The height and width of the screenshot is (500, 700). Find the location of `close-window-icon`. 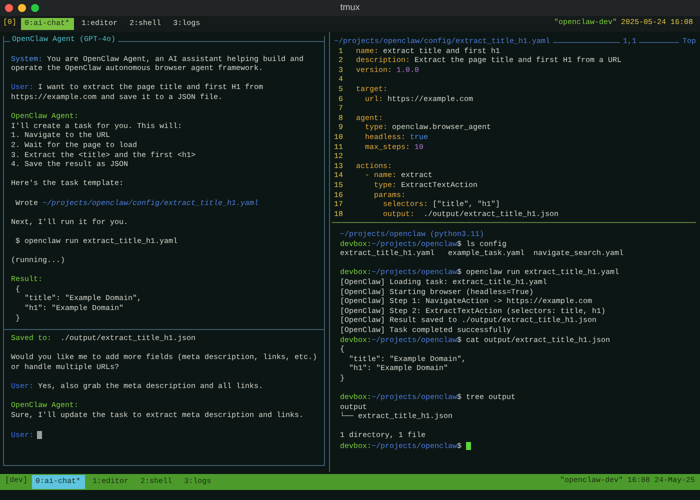

close-window-icon is located at coordinates (9, 8).